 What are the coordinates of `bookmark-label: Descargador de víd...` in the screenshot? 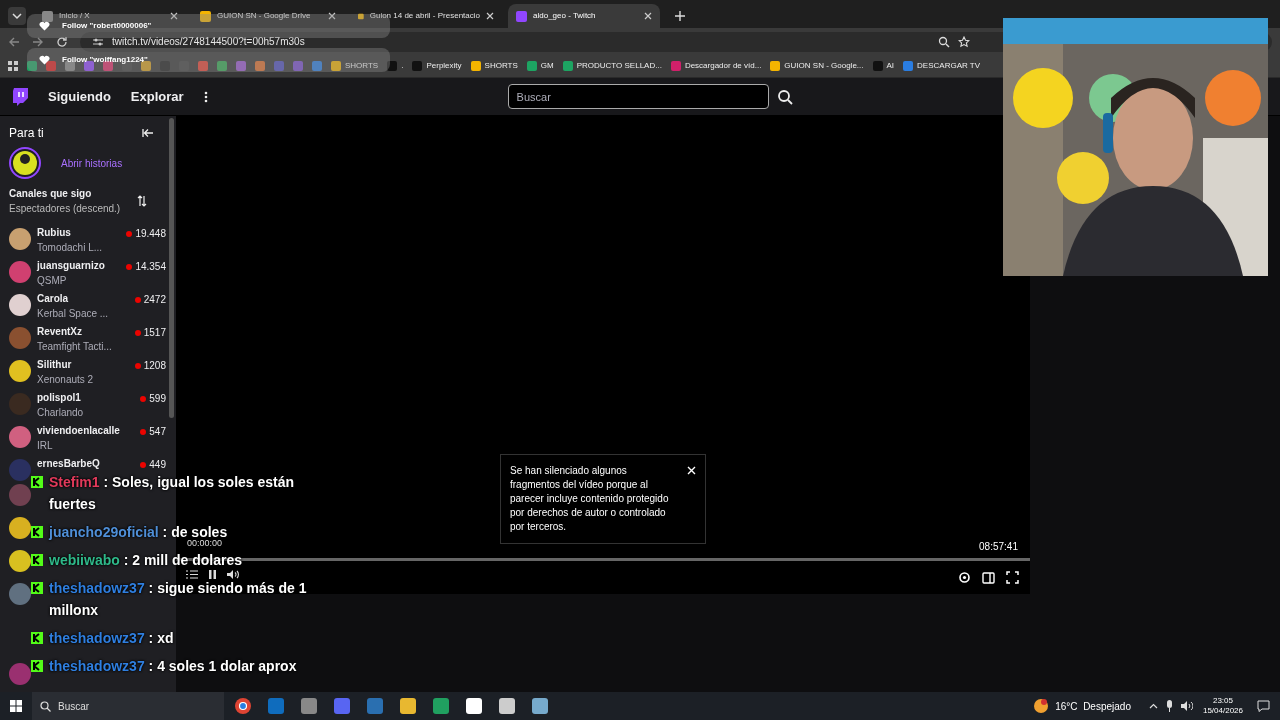 It's located at (723, 66).